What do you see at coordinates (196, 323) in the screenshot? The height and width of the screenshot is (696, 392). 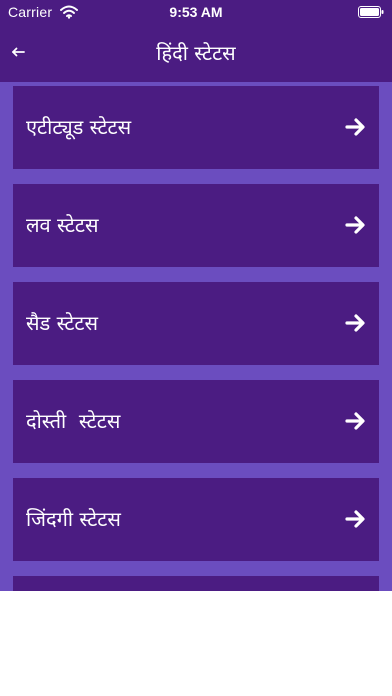 I see `list-item-sad-status: सैड स्टेटस` at bounding box center [196, 323].